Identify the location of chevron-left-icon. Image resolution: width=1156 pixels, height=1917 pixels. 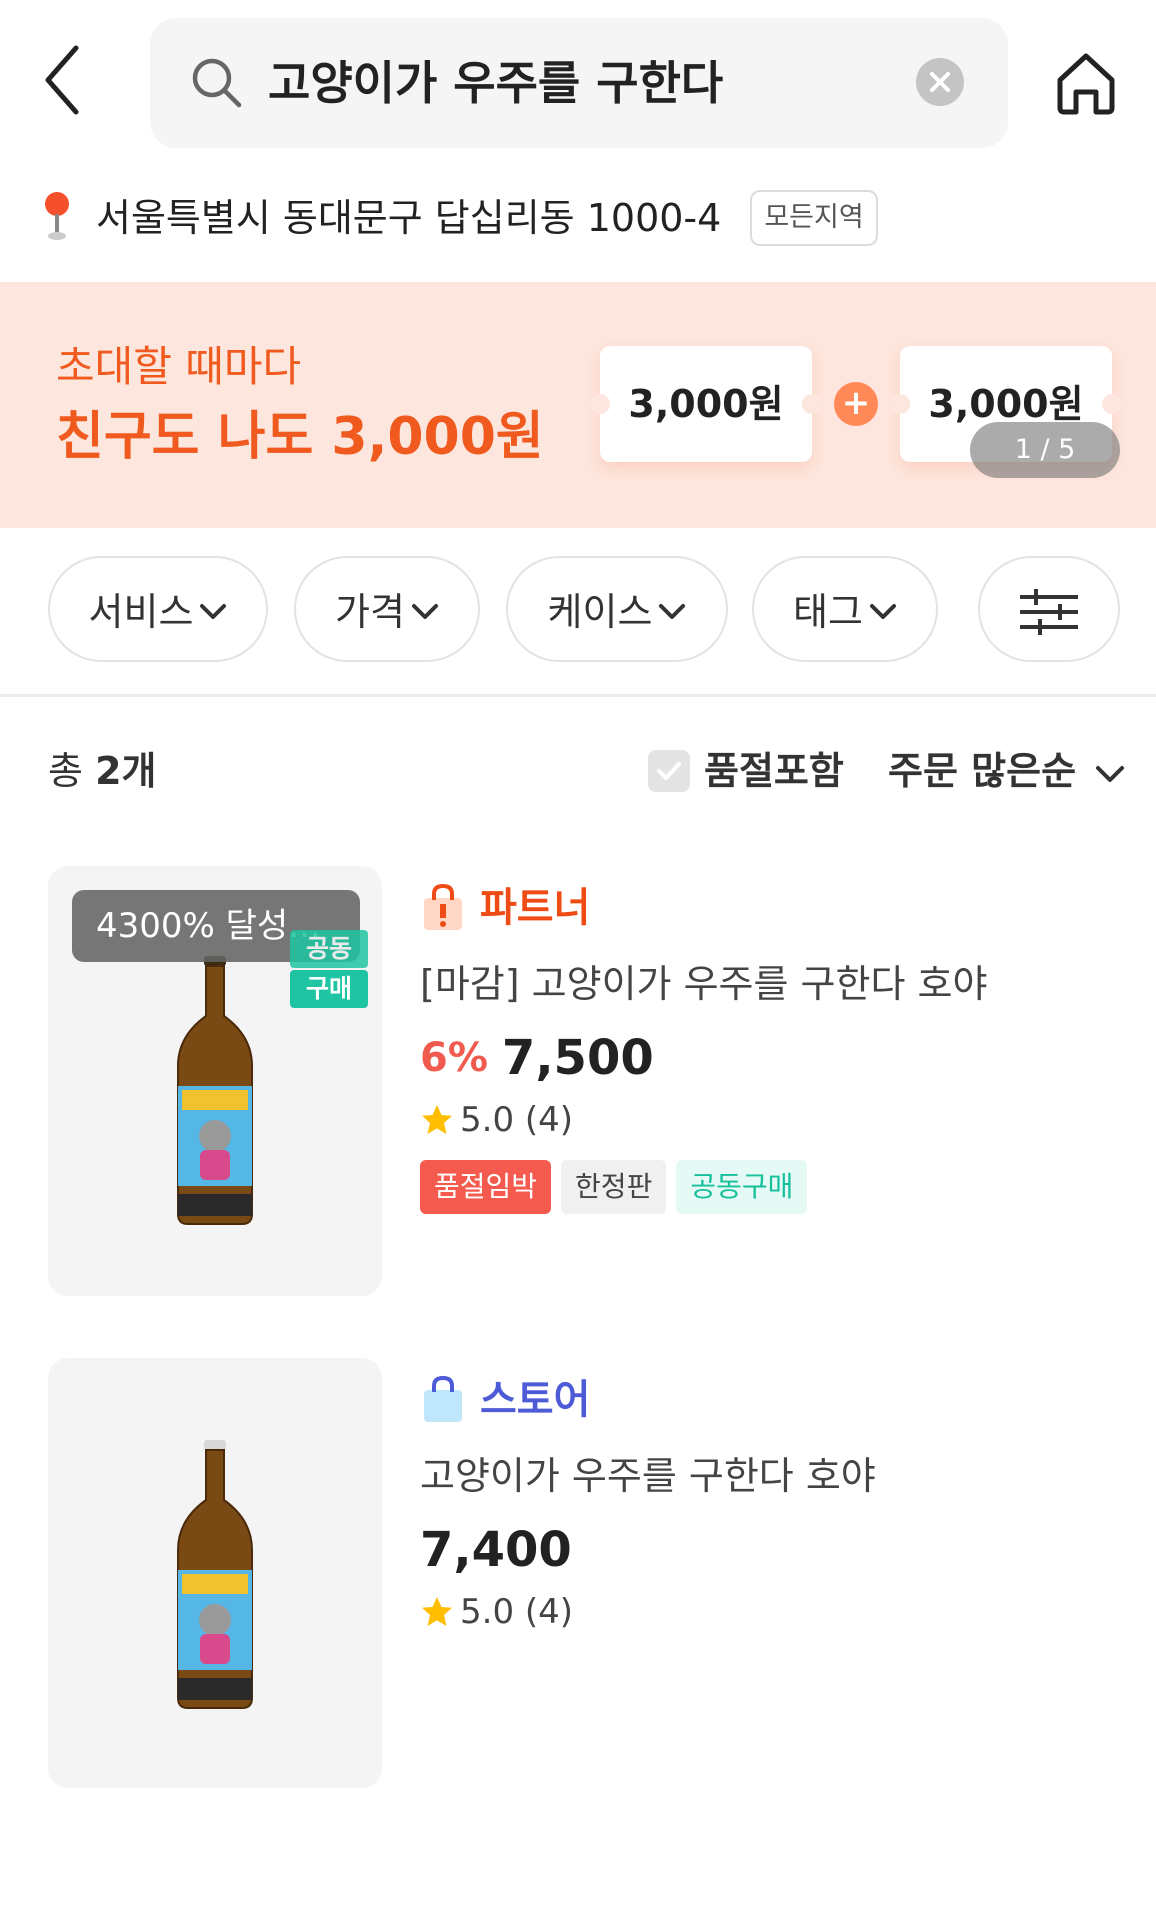
(62, 80).